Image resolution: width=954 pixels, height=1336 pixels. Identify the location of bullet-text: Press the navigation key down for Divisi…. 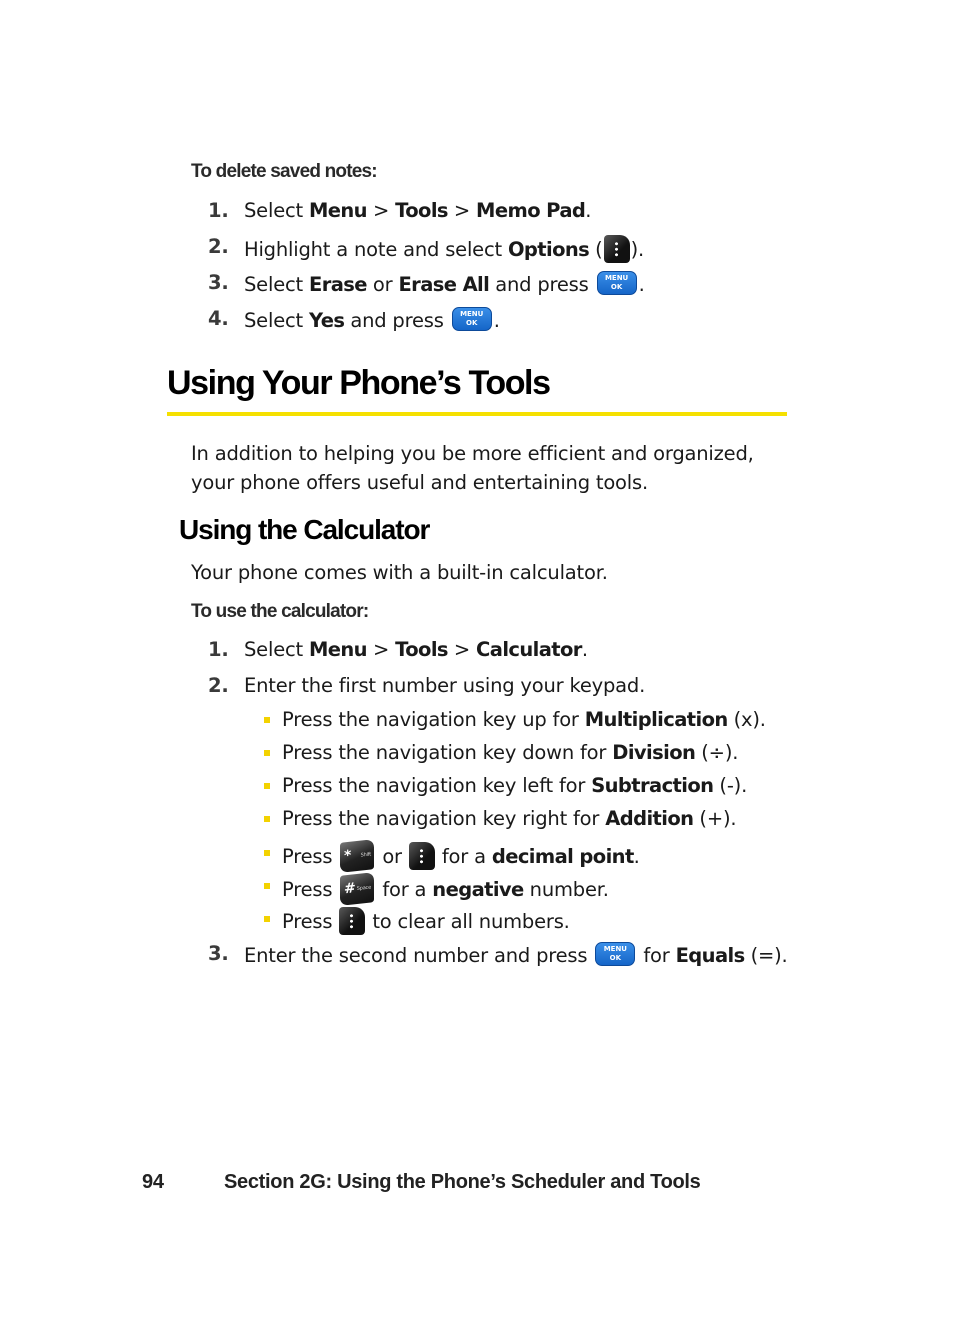
(510, 753).